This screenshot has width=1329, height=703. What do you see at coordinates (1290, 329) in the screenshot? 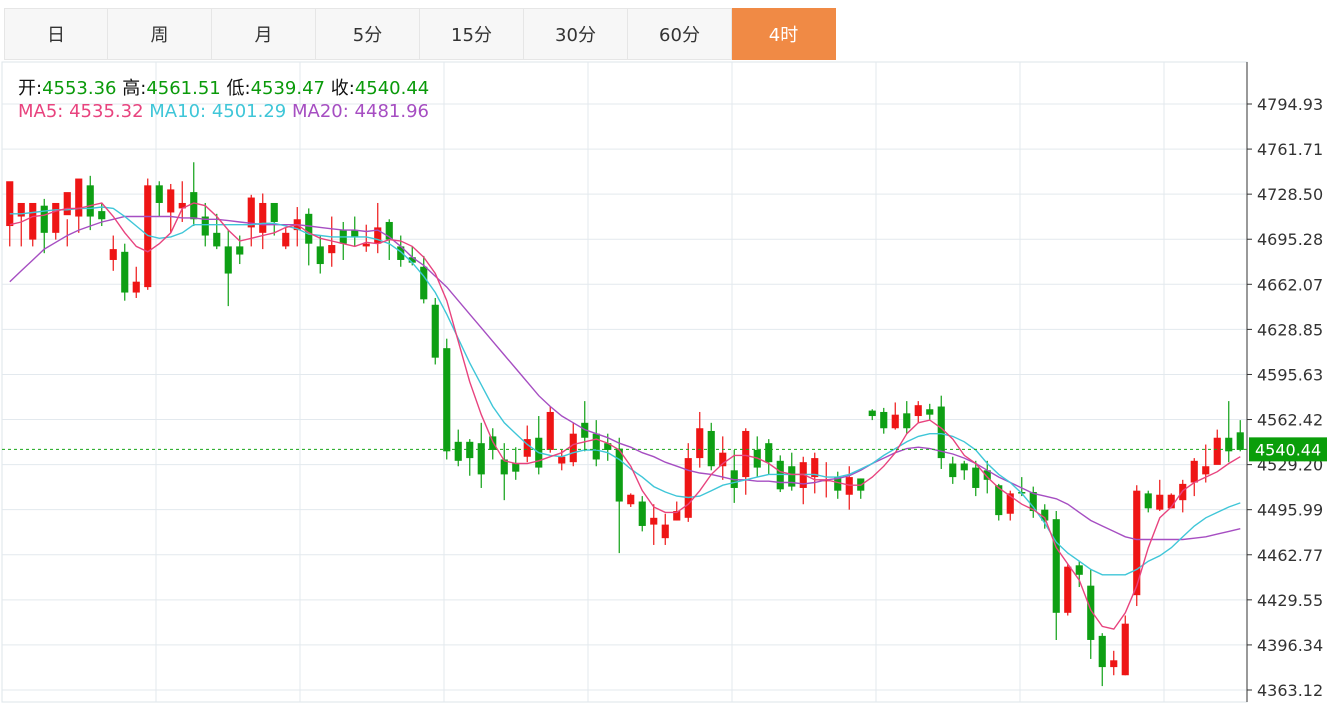
I see `y-tick-label: 4628.85` at bounding box center [1290, 329].